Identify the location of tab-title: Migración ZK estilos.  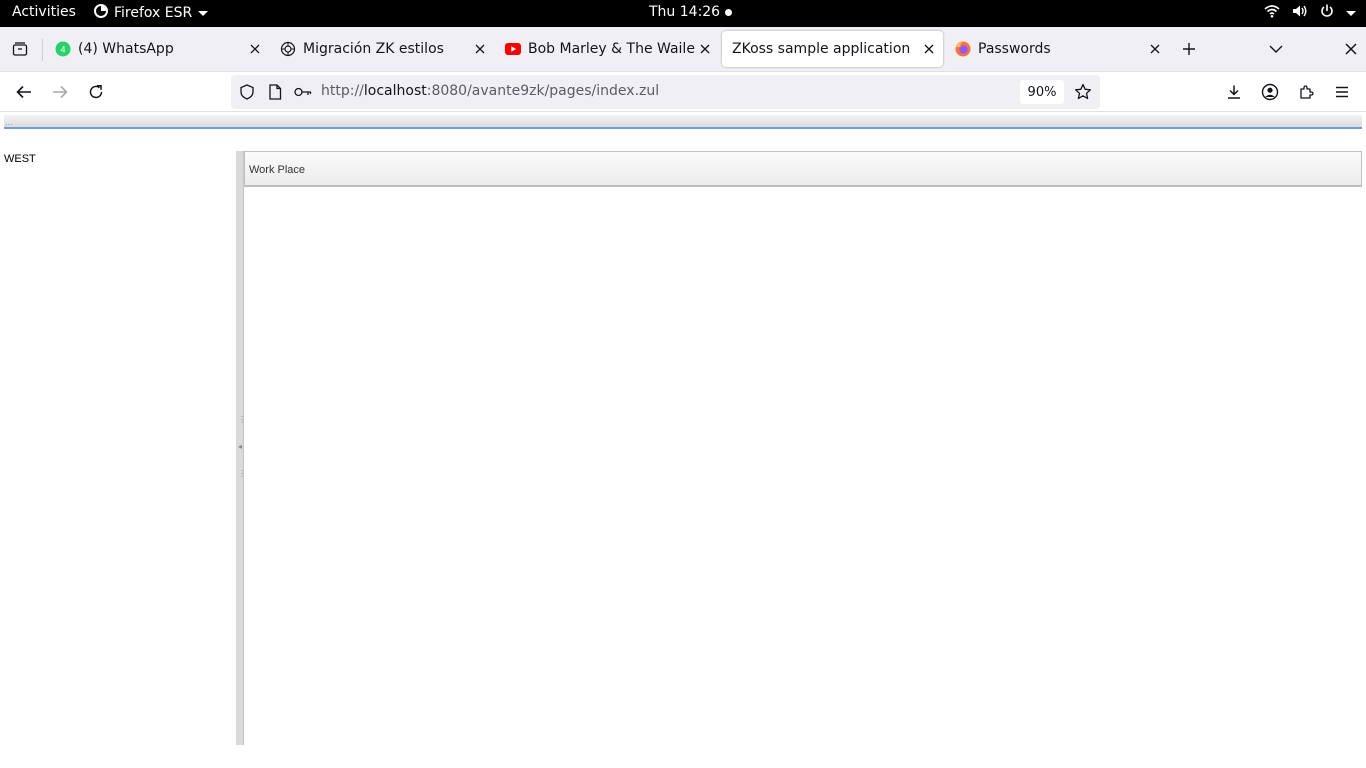
(373, 49).